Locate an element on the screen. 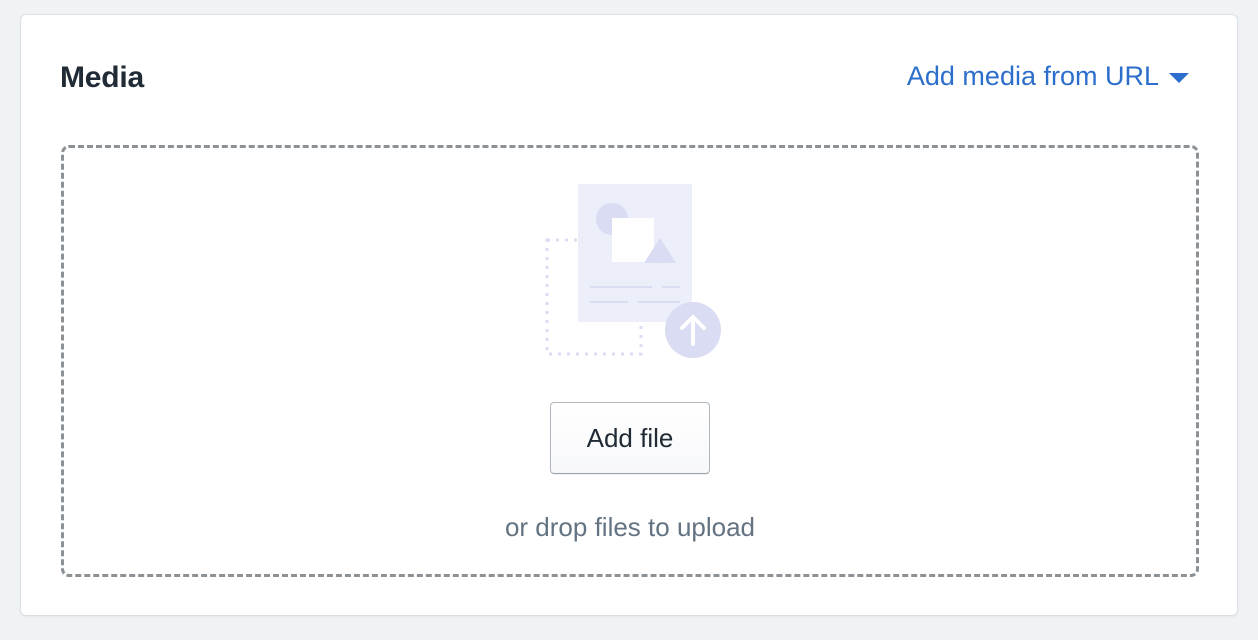  add-media-from-url-button: Add media from URL is located at coordinates (1048, 76).